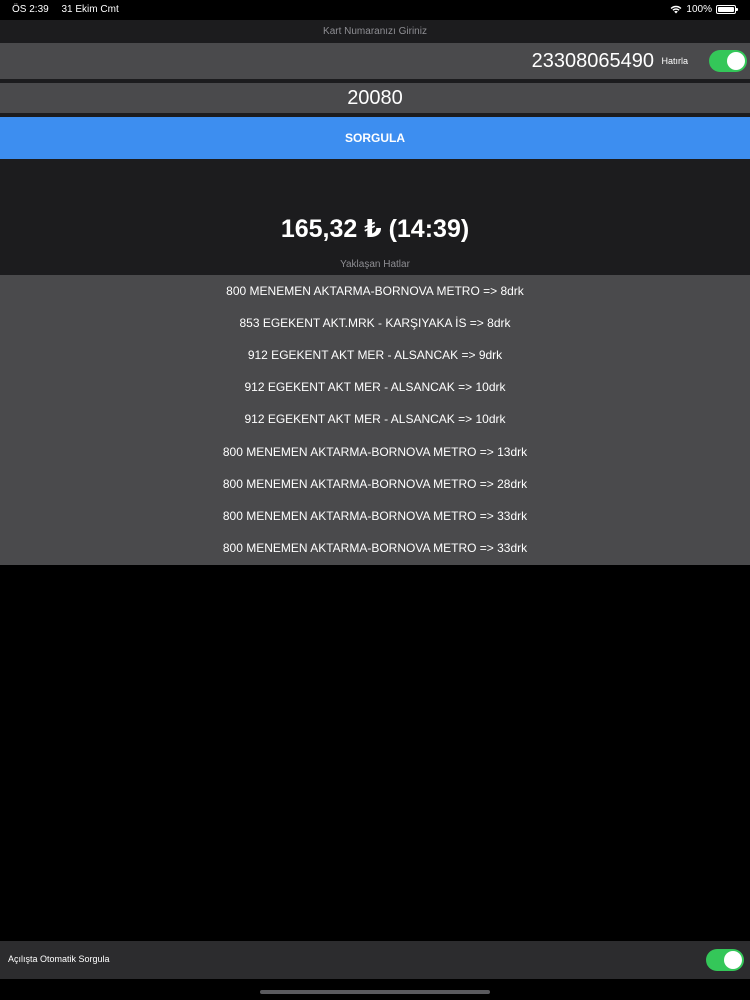  I want to click on wifi-icon, so click(676, 9).